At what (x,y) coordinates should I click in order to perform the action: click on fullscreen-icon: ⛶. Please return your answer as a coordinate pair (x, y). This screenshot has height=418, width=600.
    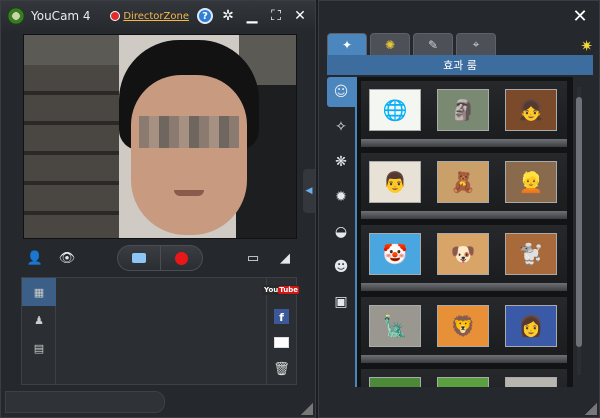
    Looking at the image, I should click on (276, 16).